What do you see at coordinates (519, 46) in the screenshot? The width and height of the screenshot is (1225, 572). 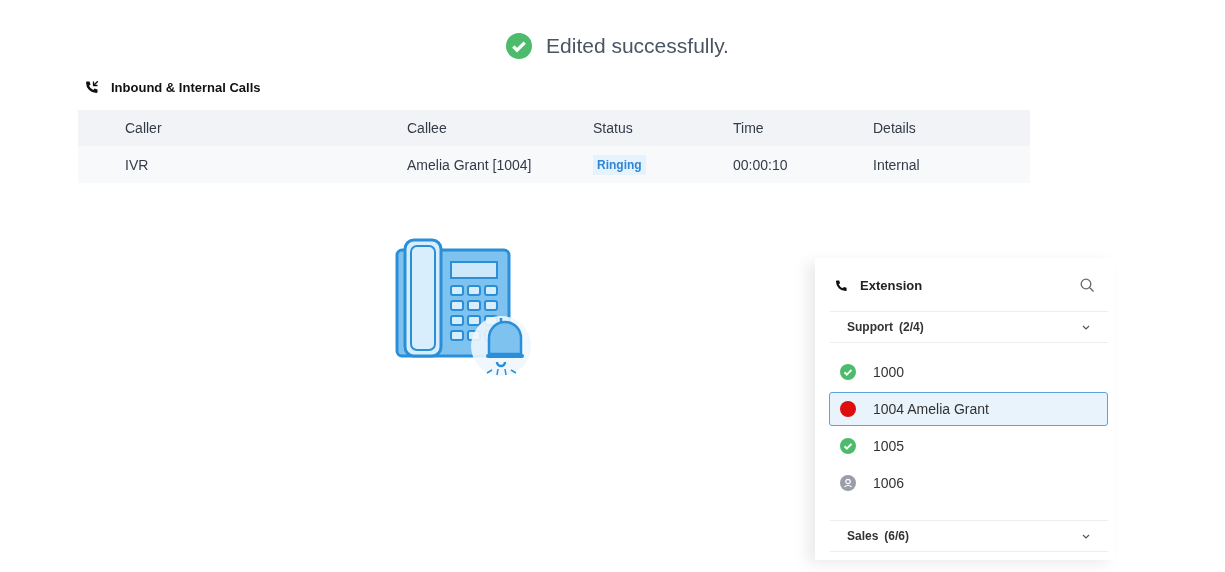 I see `success-icon` at bounding box center [519, 46].